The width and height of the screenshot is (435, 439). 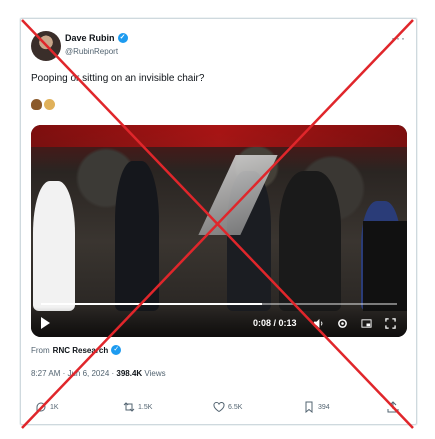 What do you see at coordinates (90, 38) in the screenshot?
I see `author-name: Dave Rubin` at bounding box center [90, 38].